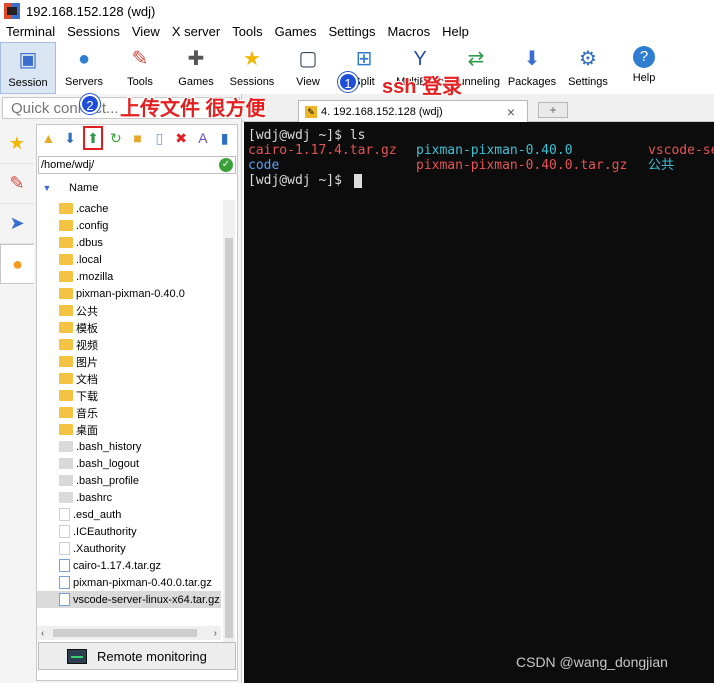  Describe the element at coordinates (70, 138) in the screenshot. I see `download-button: ⬇` at that location.